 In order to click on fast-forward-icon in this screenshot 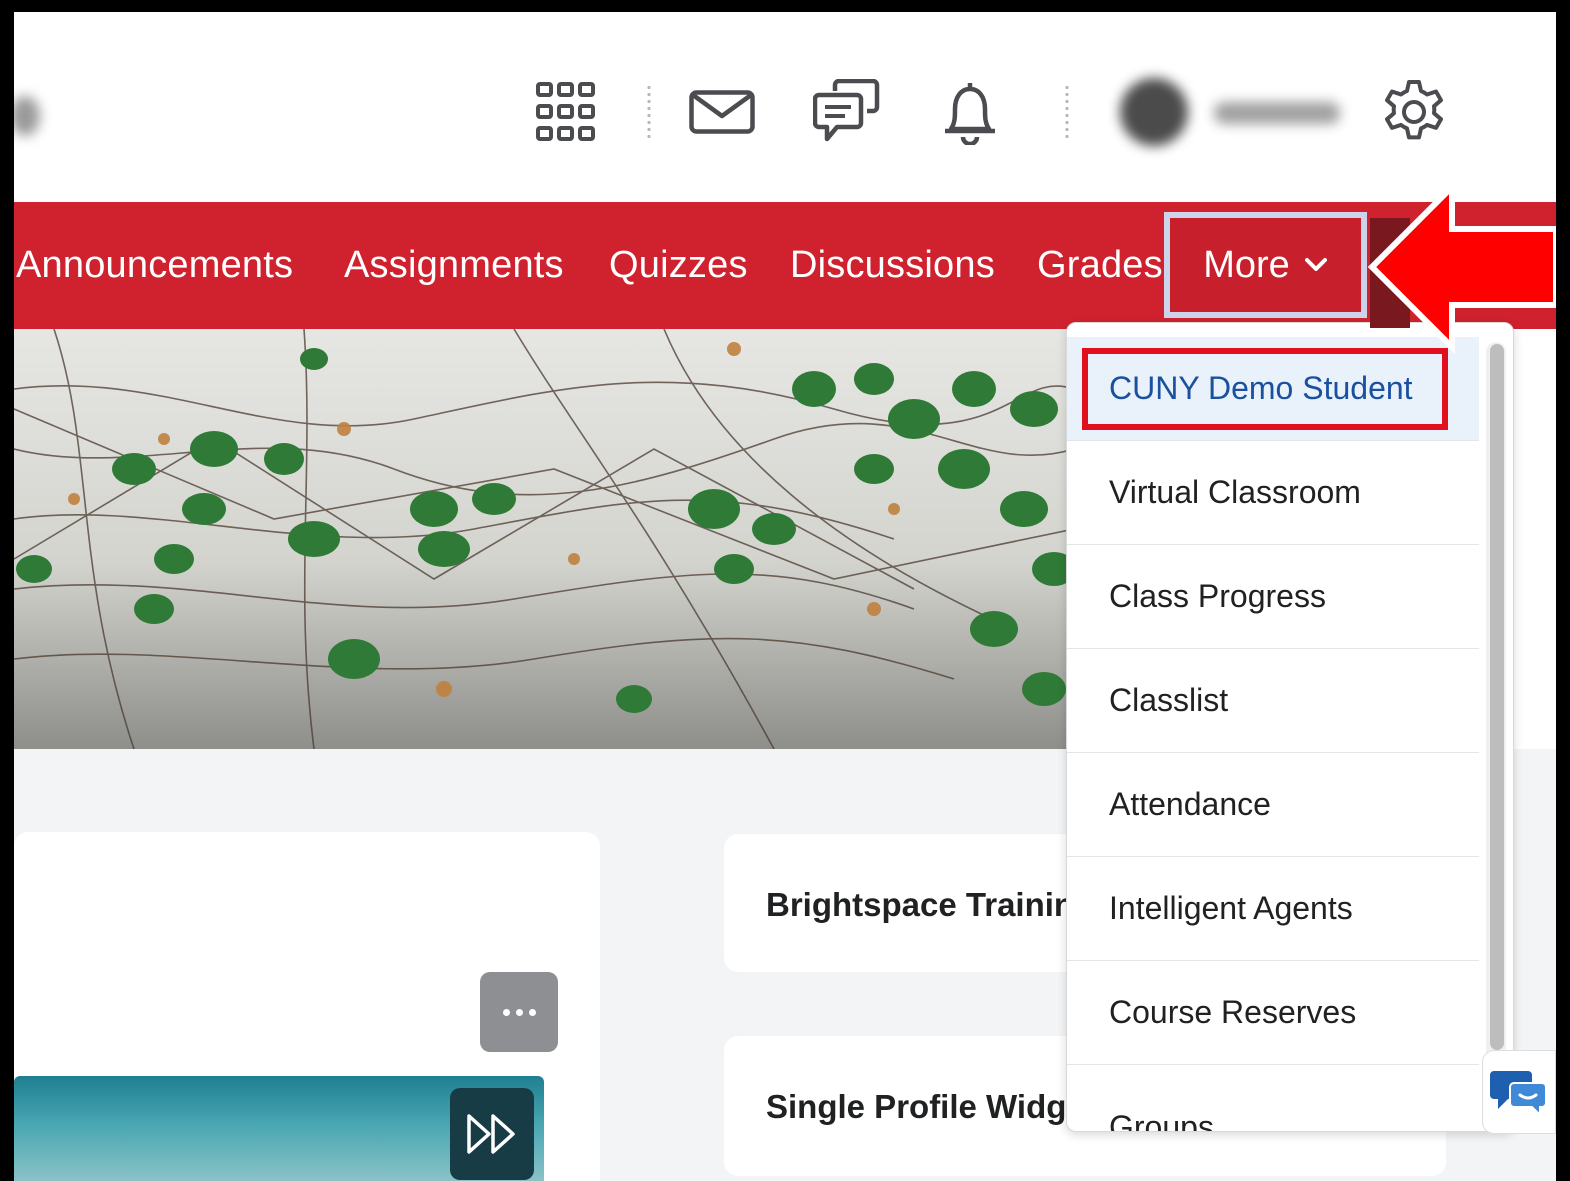, I will do `click(492, 1134)`.